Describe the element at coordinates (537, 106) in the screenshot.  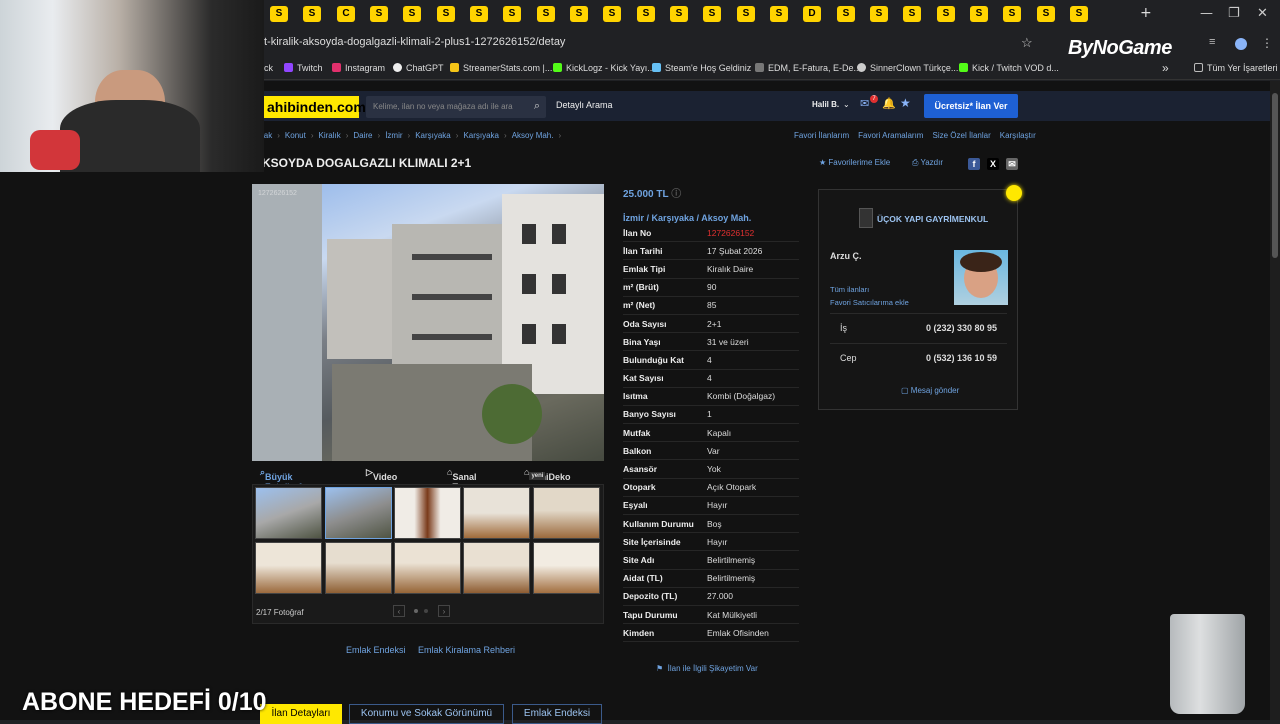
I see `search-icon: ⌕` at that location.